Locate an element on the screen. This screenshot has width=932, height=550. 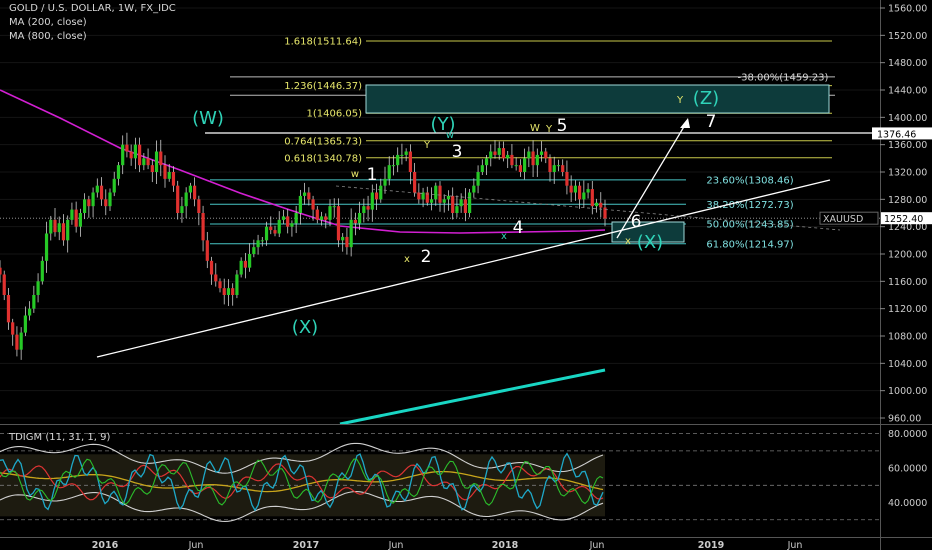
time-tick-label: 2016 is located at coordinates (105, 545).